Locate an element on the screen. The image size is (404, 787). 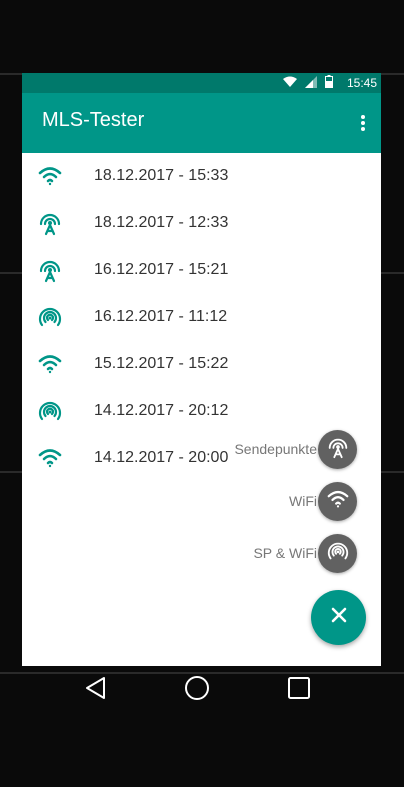
navigation-bar is located at coordinates (201, 688).